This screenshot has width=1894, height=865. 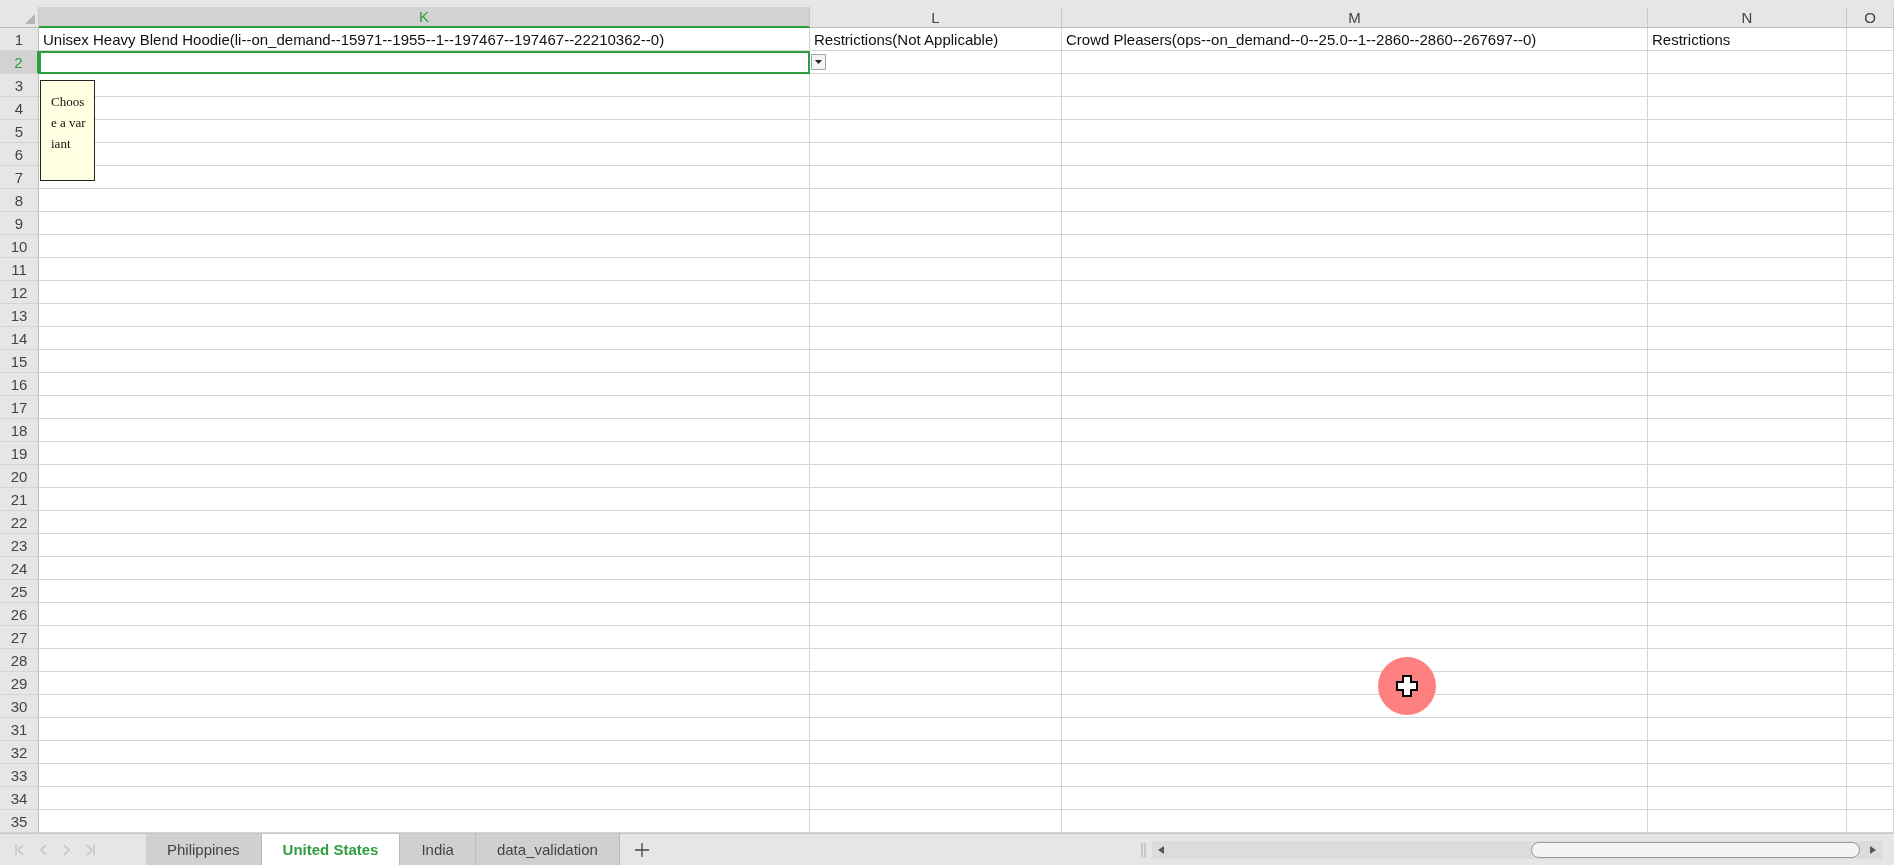 I want to click on row-header: 13, so click(x=19, y=315).